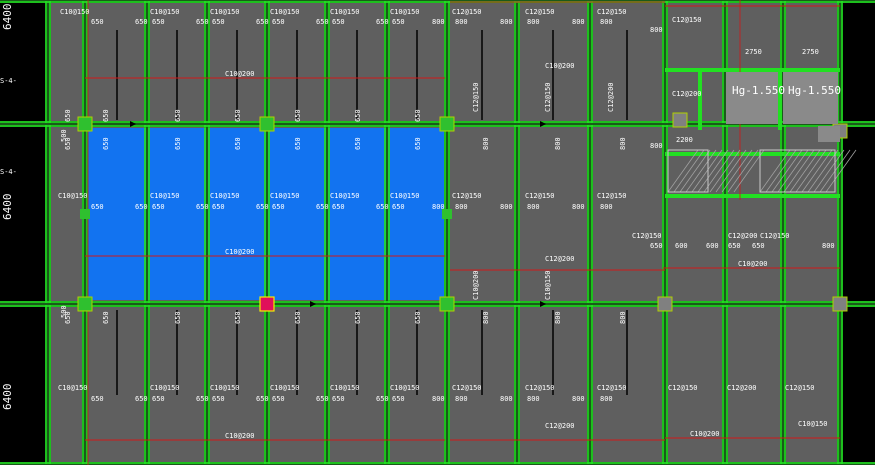 The image size is (875, 465). What do you see at coordinates (681, 246) in the screenshot?
I see `right-dim: 600` at bounding box center [681, 246].